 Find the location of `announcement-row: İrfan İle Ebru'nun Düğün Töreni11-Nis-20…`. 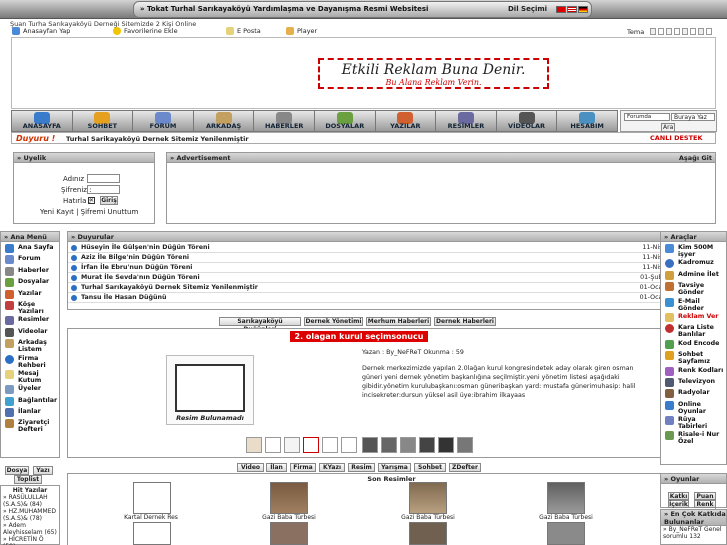

announcement-row: İrfan İle Ebru'nun Düğün Töreni11-Nis-20… is located at coordinates (391, 268).